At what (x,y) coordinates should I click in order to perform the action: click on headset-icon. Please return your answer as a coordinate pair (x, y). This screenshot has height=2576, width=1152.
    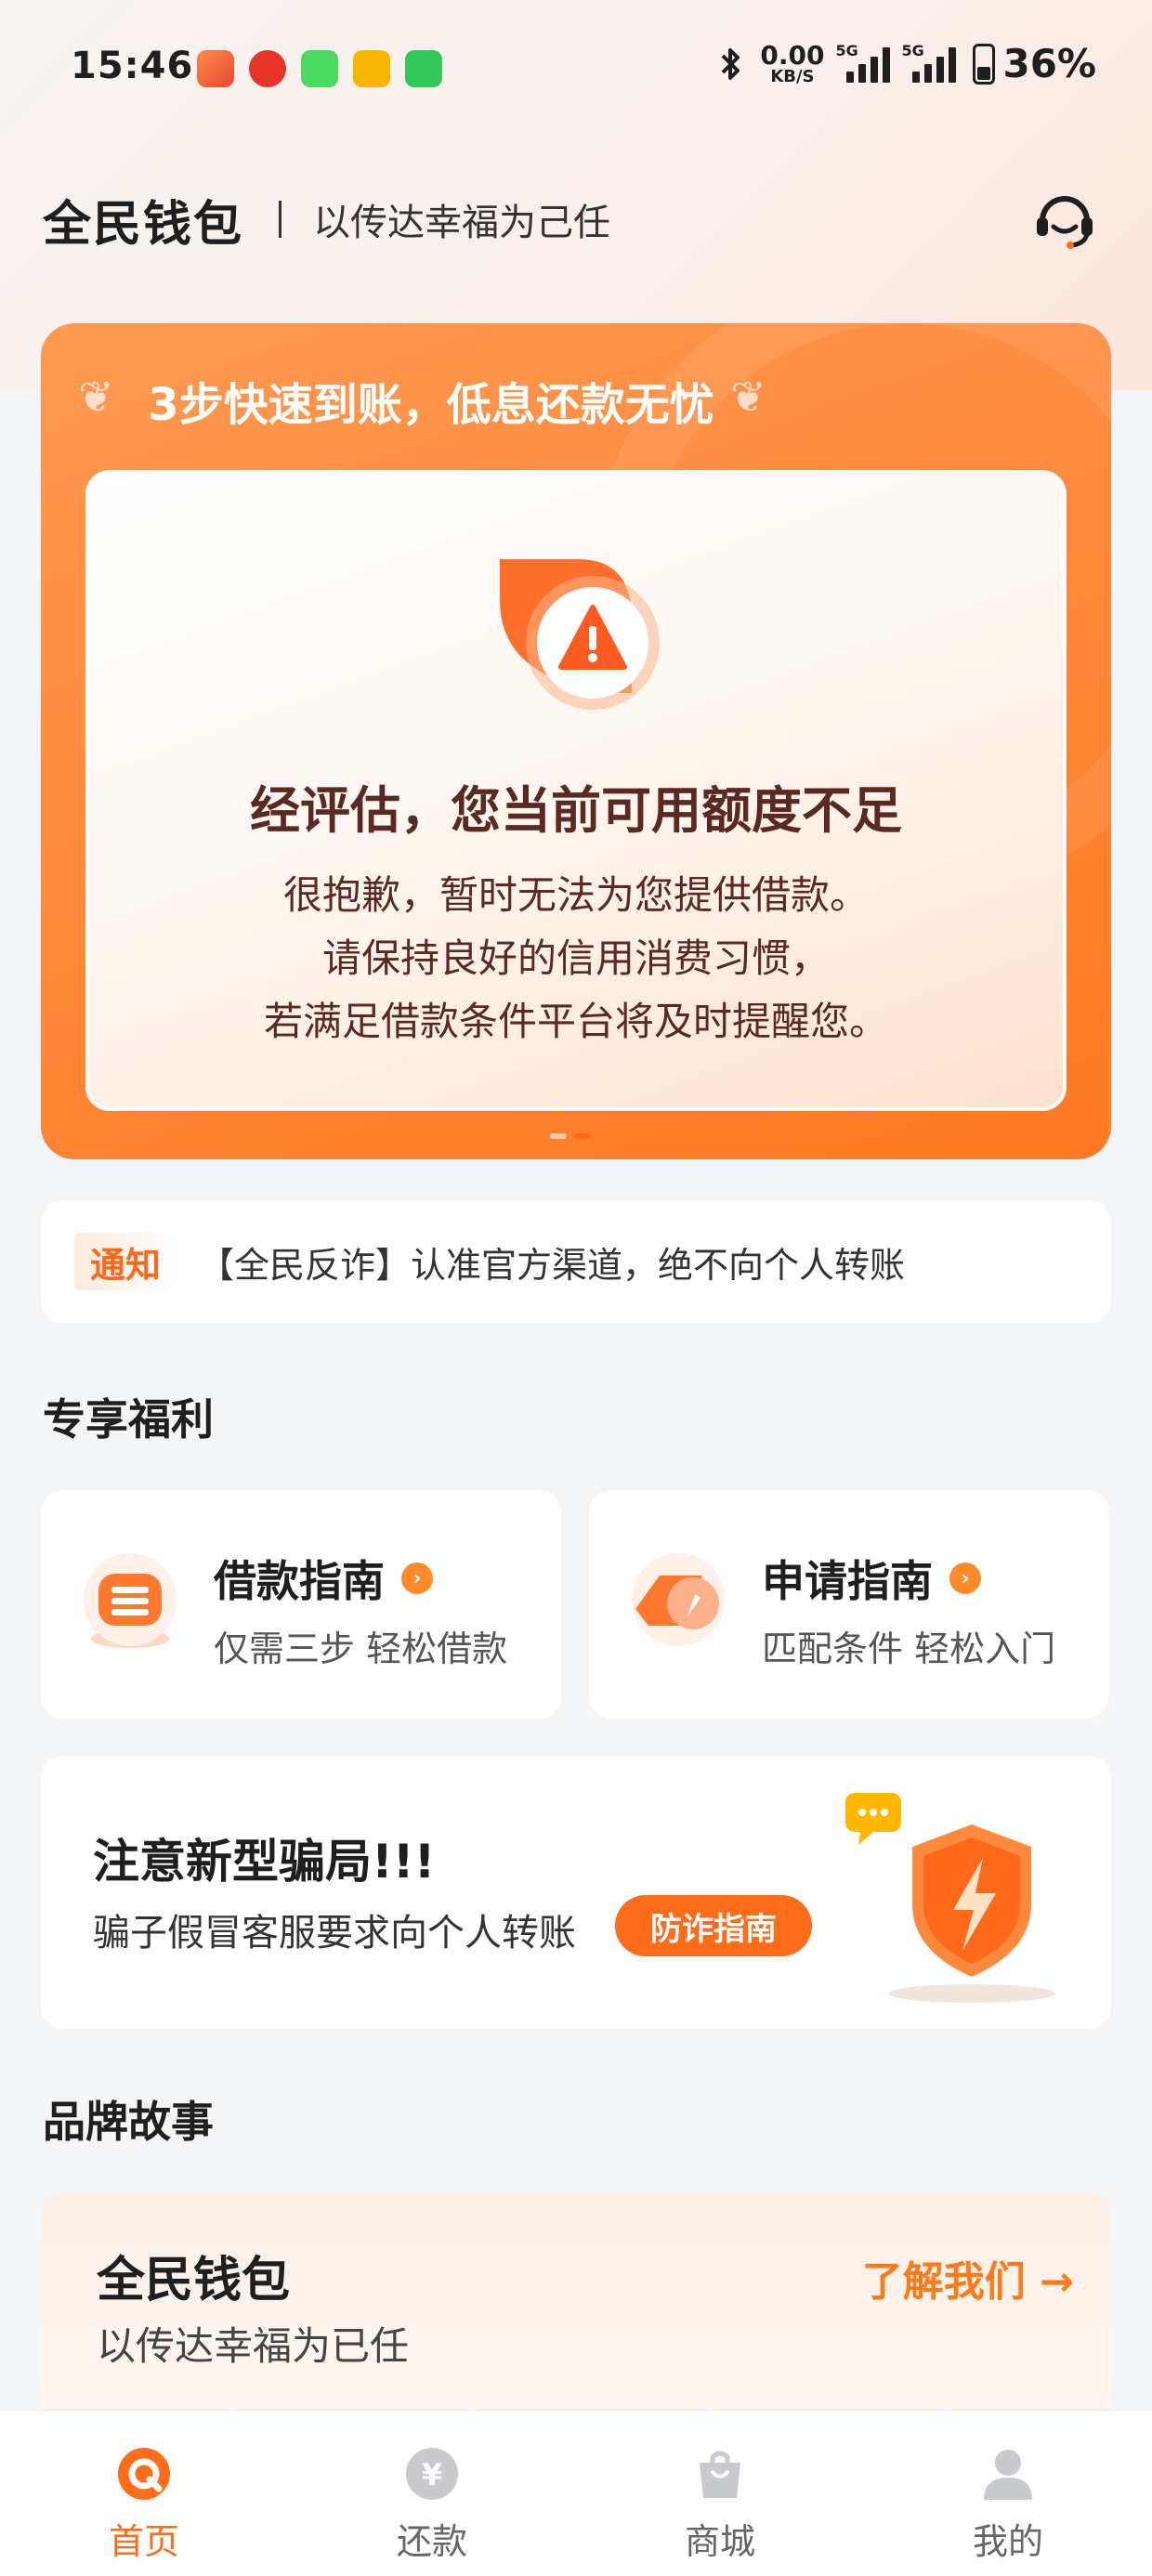
    Looking at the image, I should click on (1064, 220).